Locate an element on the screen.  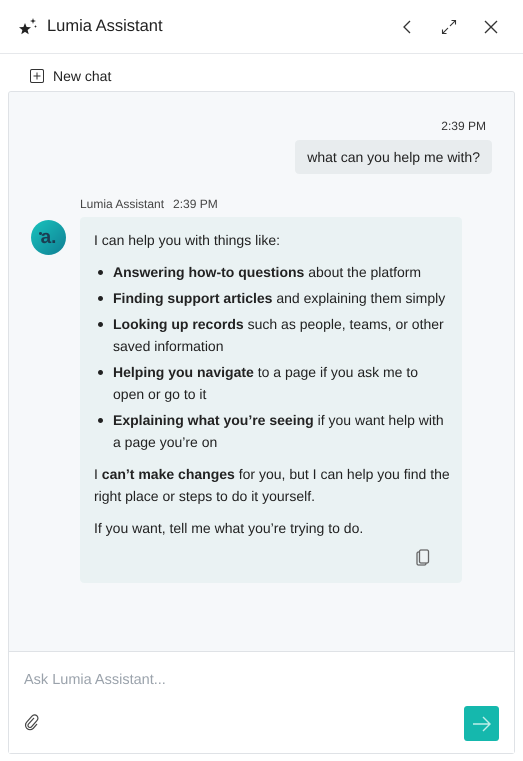
new-chat-button: New chat is located at coordinates (71, 76).